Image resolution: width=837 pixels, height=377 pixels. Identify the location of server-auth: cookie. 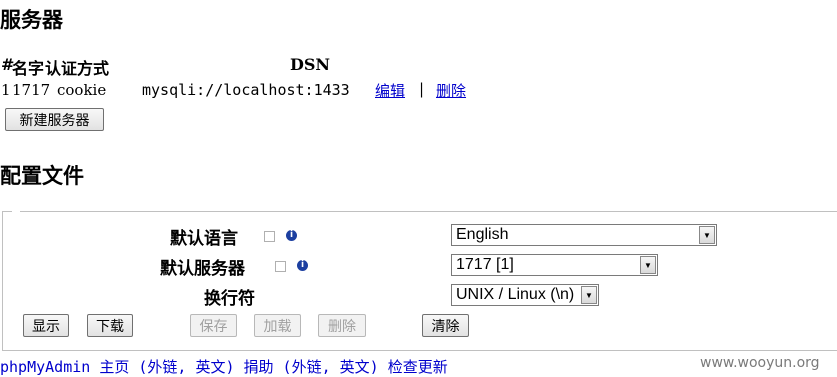
(82, 90).